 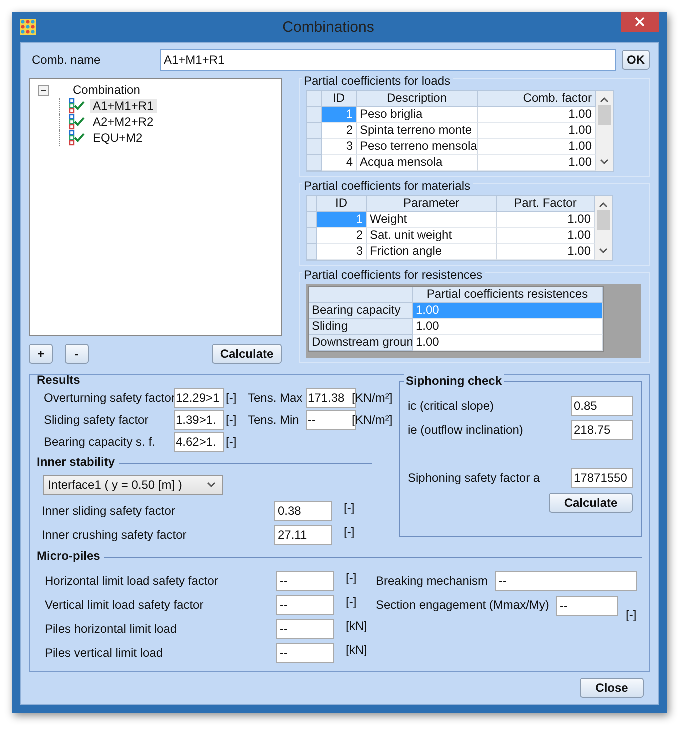 What do you see at coordinates (100, 442) in the screenshot?
I see `field-label: Bearing capacity s. f.` at bounding box center [100, 442].